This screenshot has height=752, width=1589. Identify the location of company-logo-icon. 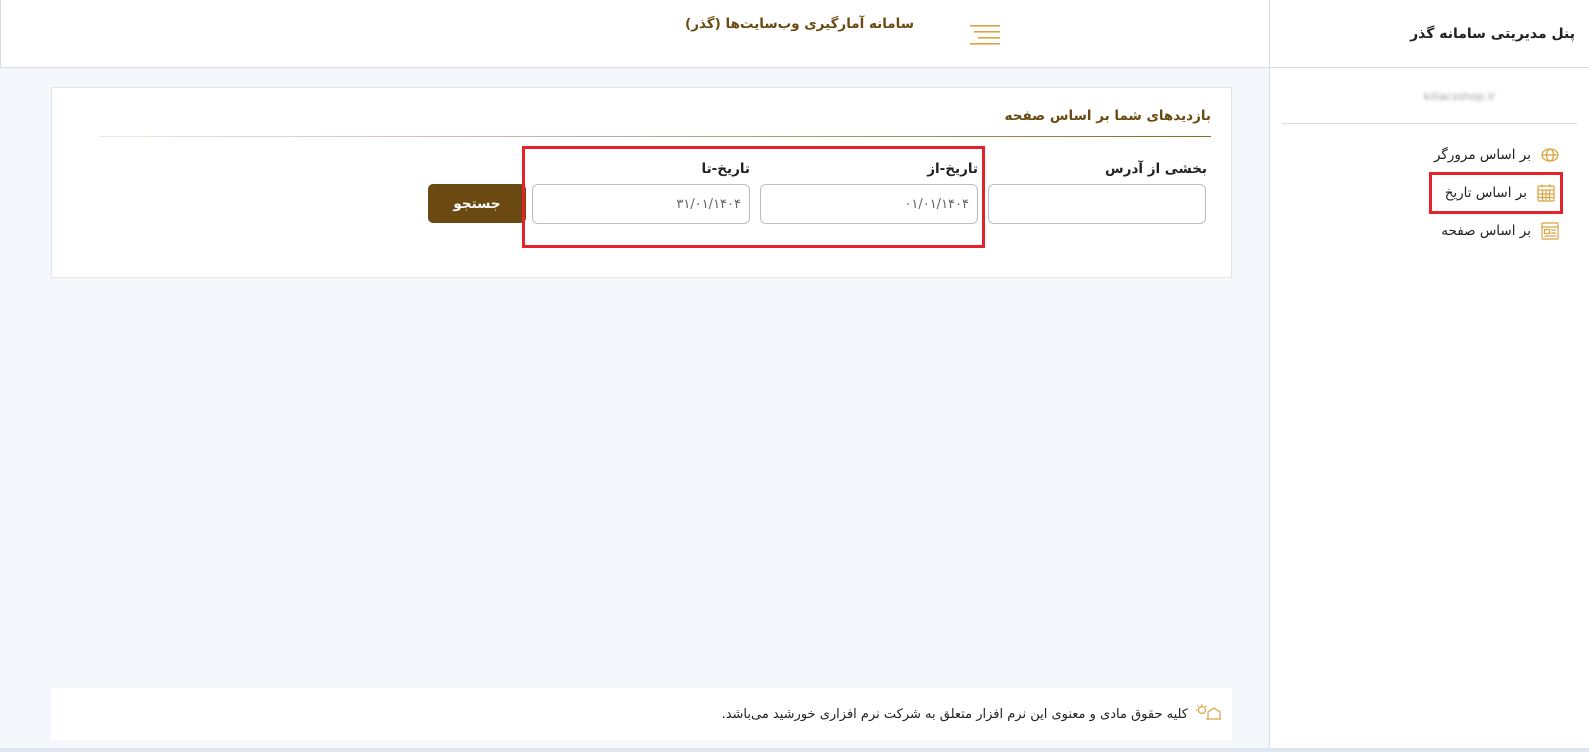
(1208, 714).